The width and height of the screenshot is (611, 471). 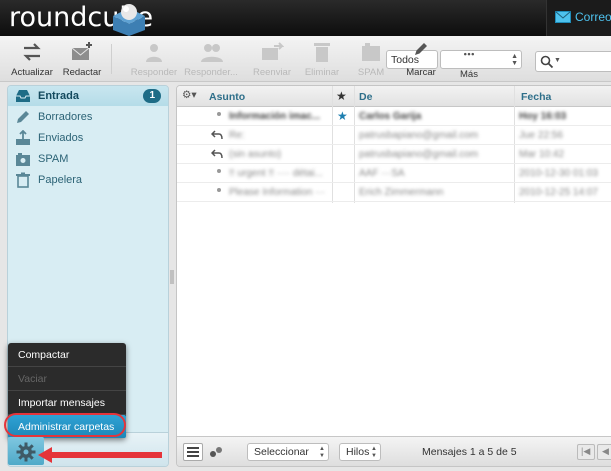 I want to click on flagged-star-icon: ★, so click(x=342, y=116).